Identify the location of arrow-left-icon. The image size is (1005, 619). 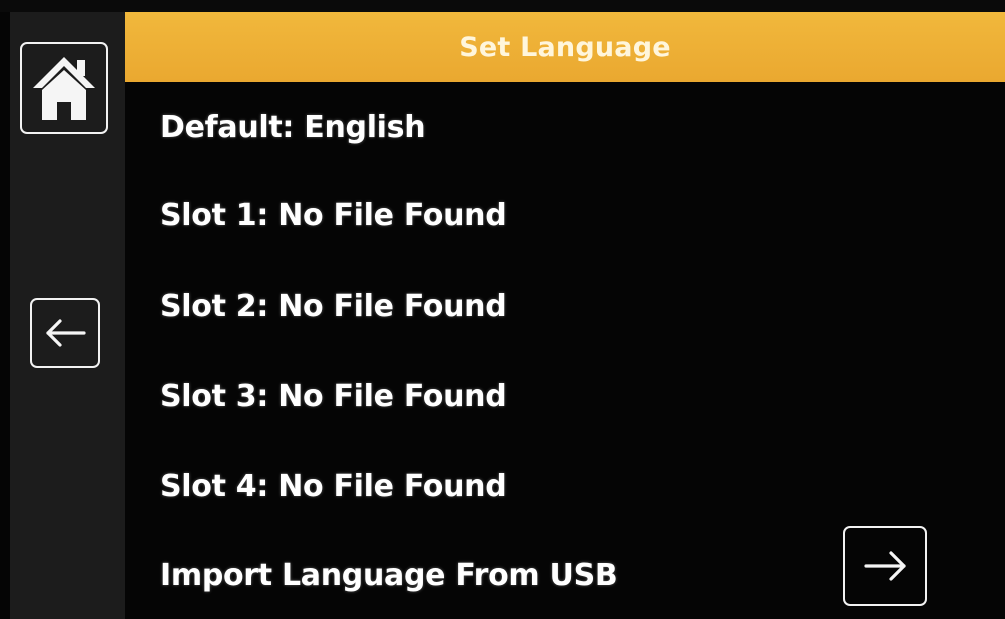
(66, 333).